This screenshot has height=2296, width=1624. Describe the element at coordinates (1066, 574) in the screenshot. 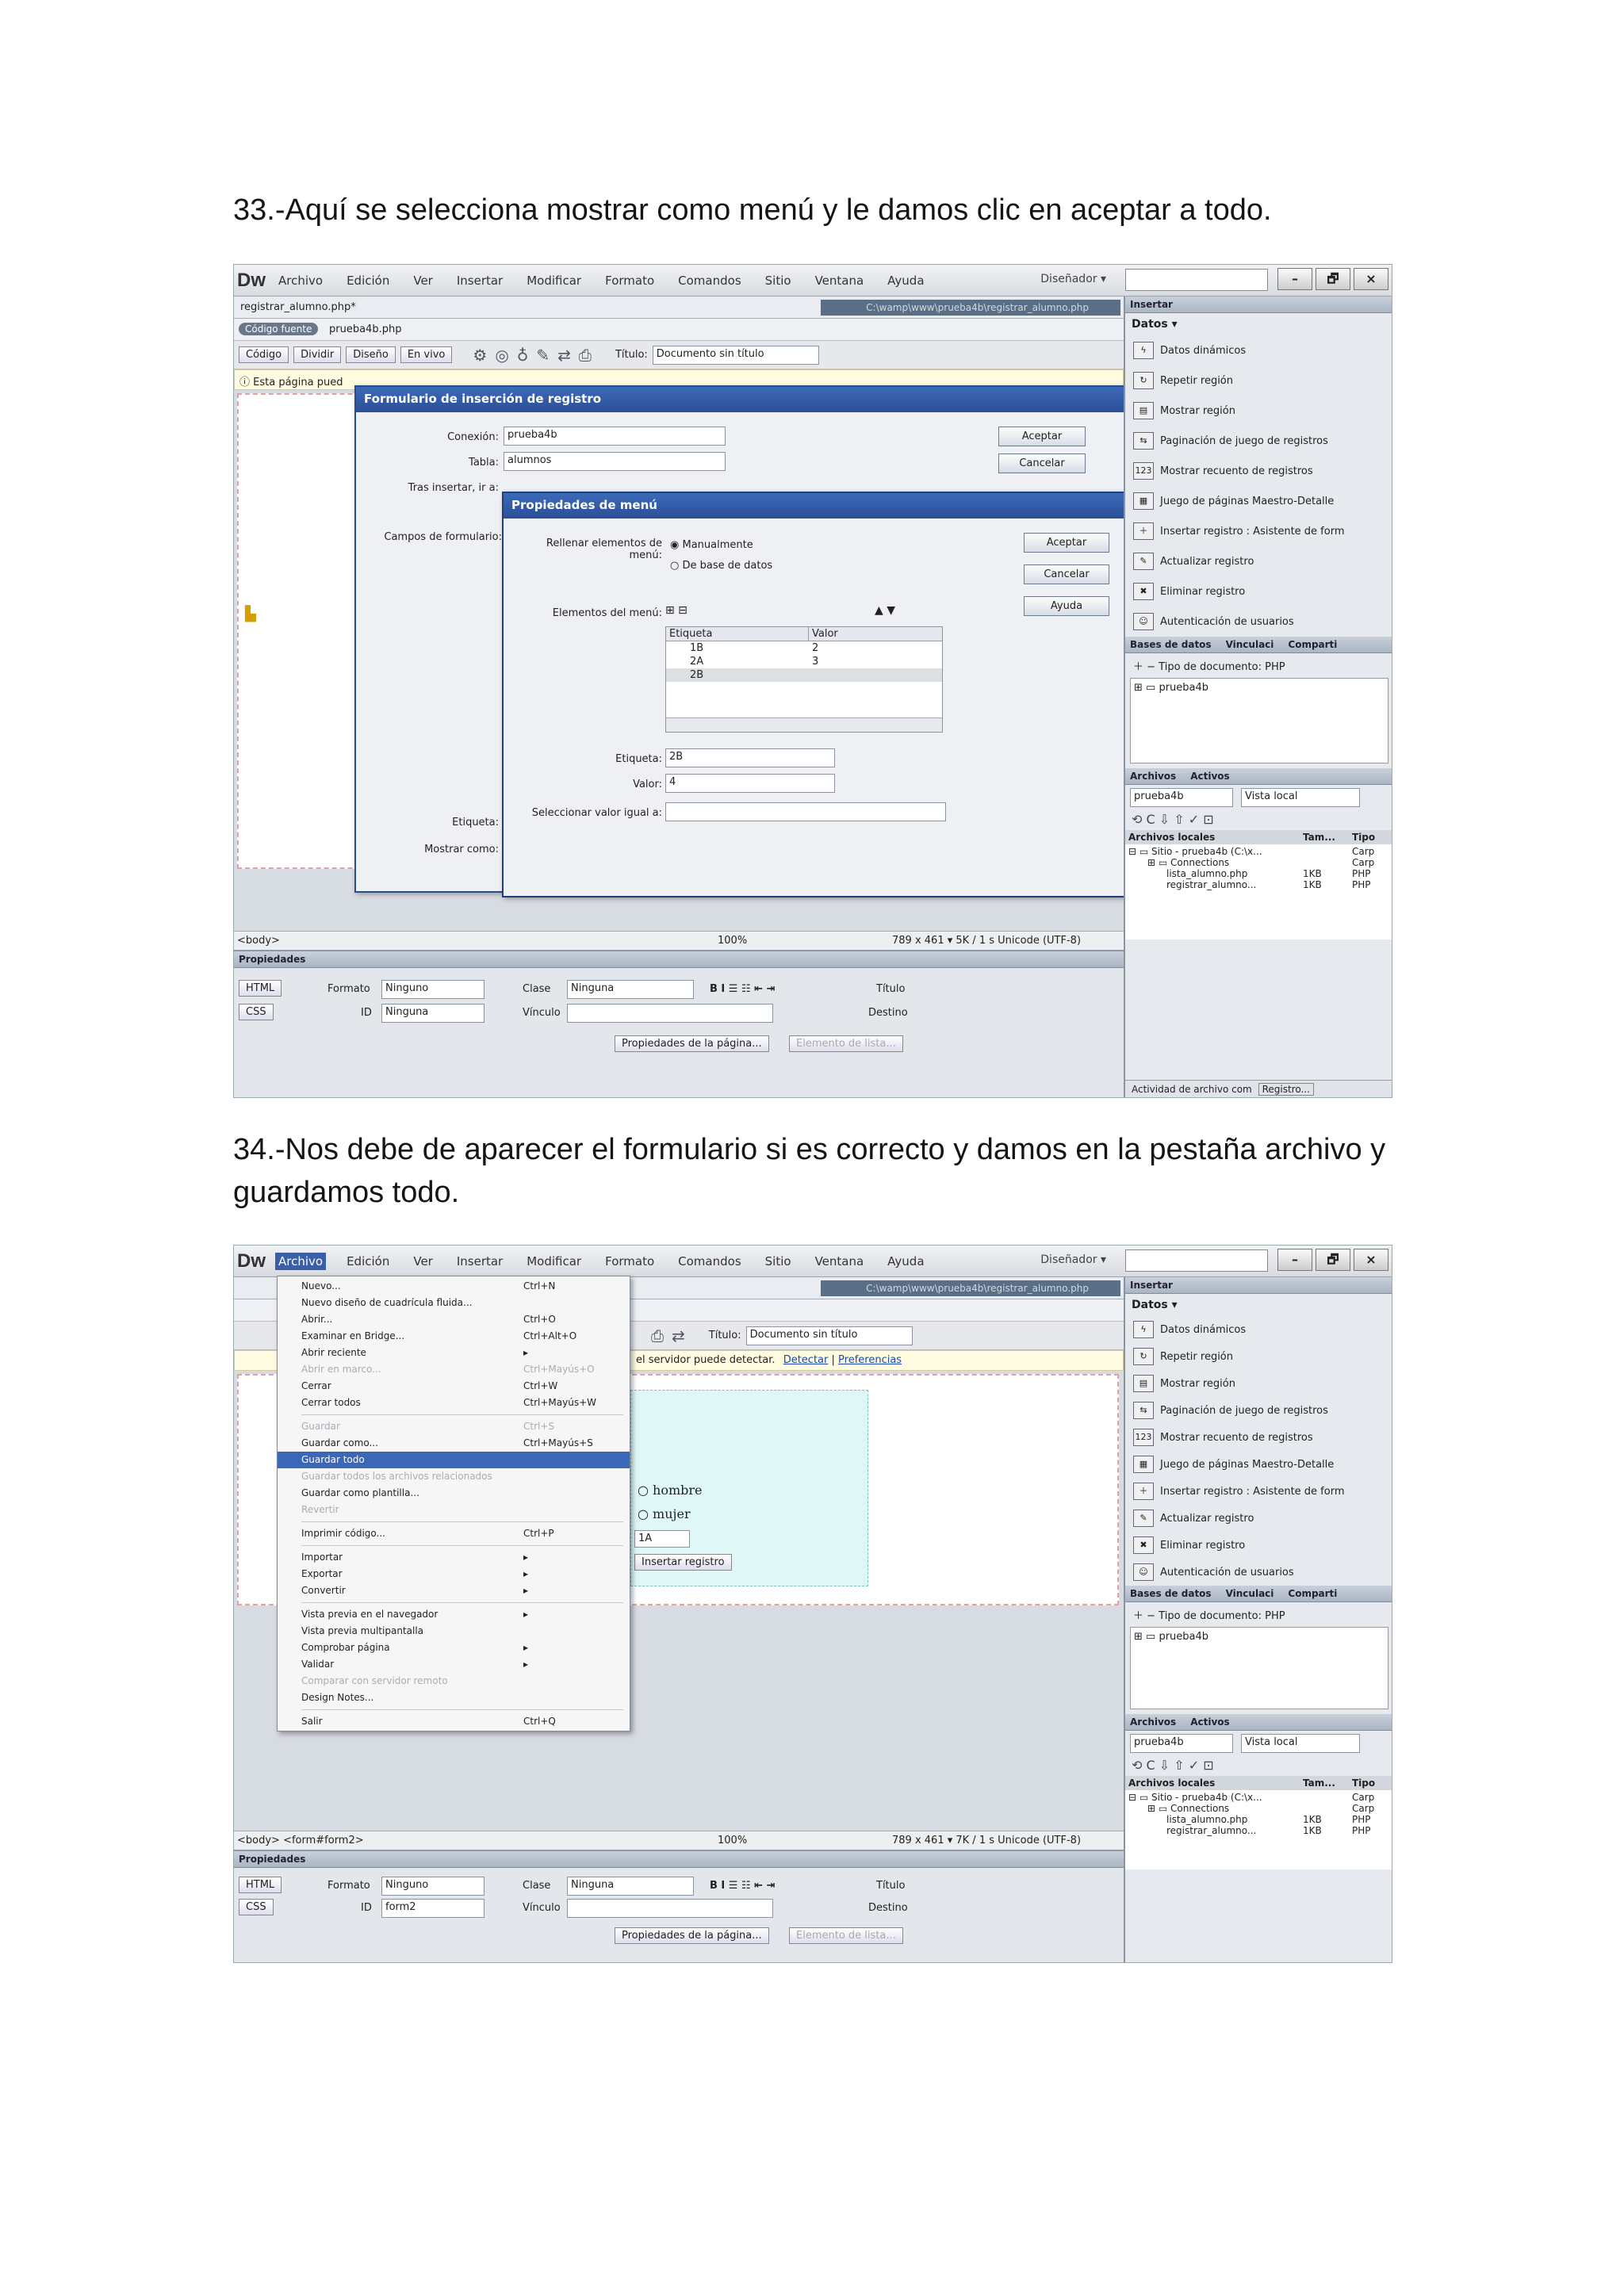

I see `menu-cancel-button: Cancelar` at that location.